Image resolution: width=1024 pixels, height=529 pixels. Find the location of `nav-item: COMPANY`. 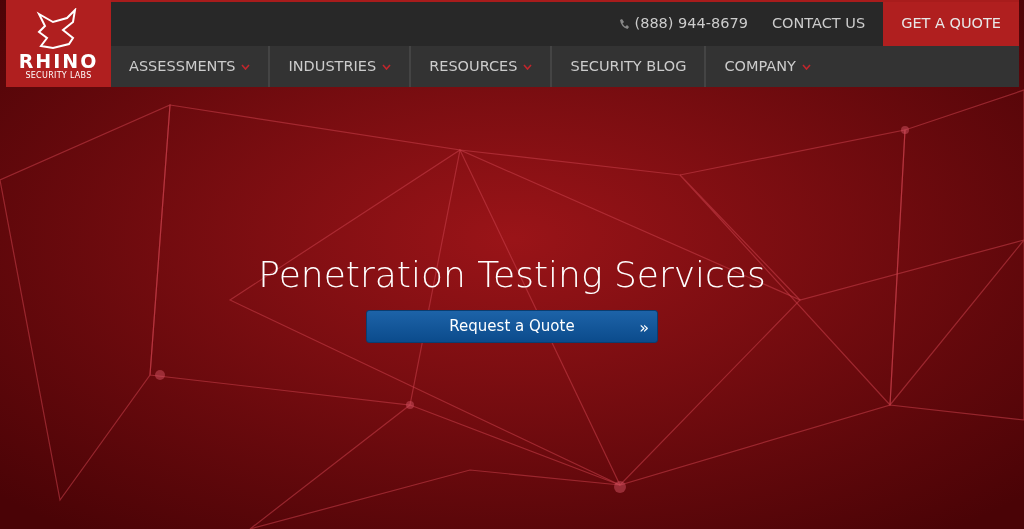

nav-item: COMPANY is located at coordinates (767, 66).